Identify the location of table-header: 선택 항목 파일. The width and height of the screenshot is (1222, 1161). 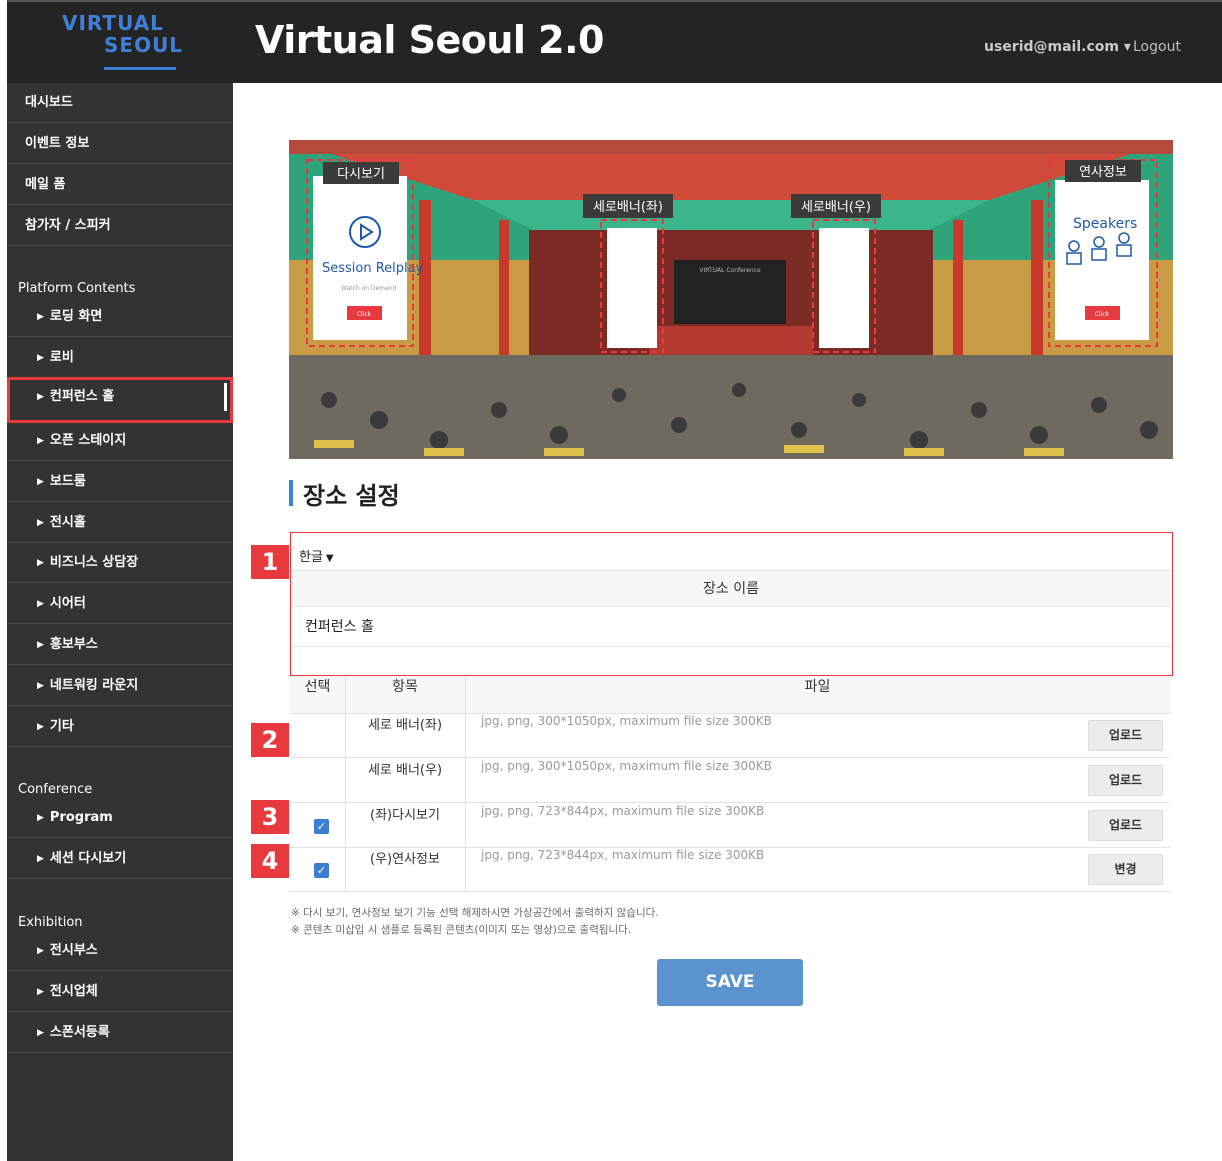
(730, 695).